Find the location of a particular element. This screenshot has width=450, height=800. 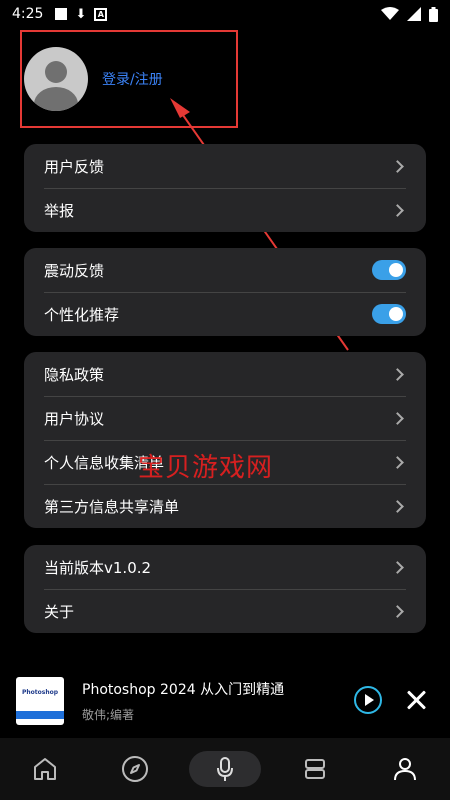

nav-discover is located at coordinates (135, 769).